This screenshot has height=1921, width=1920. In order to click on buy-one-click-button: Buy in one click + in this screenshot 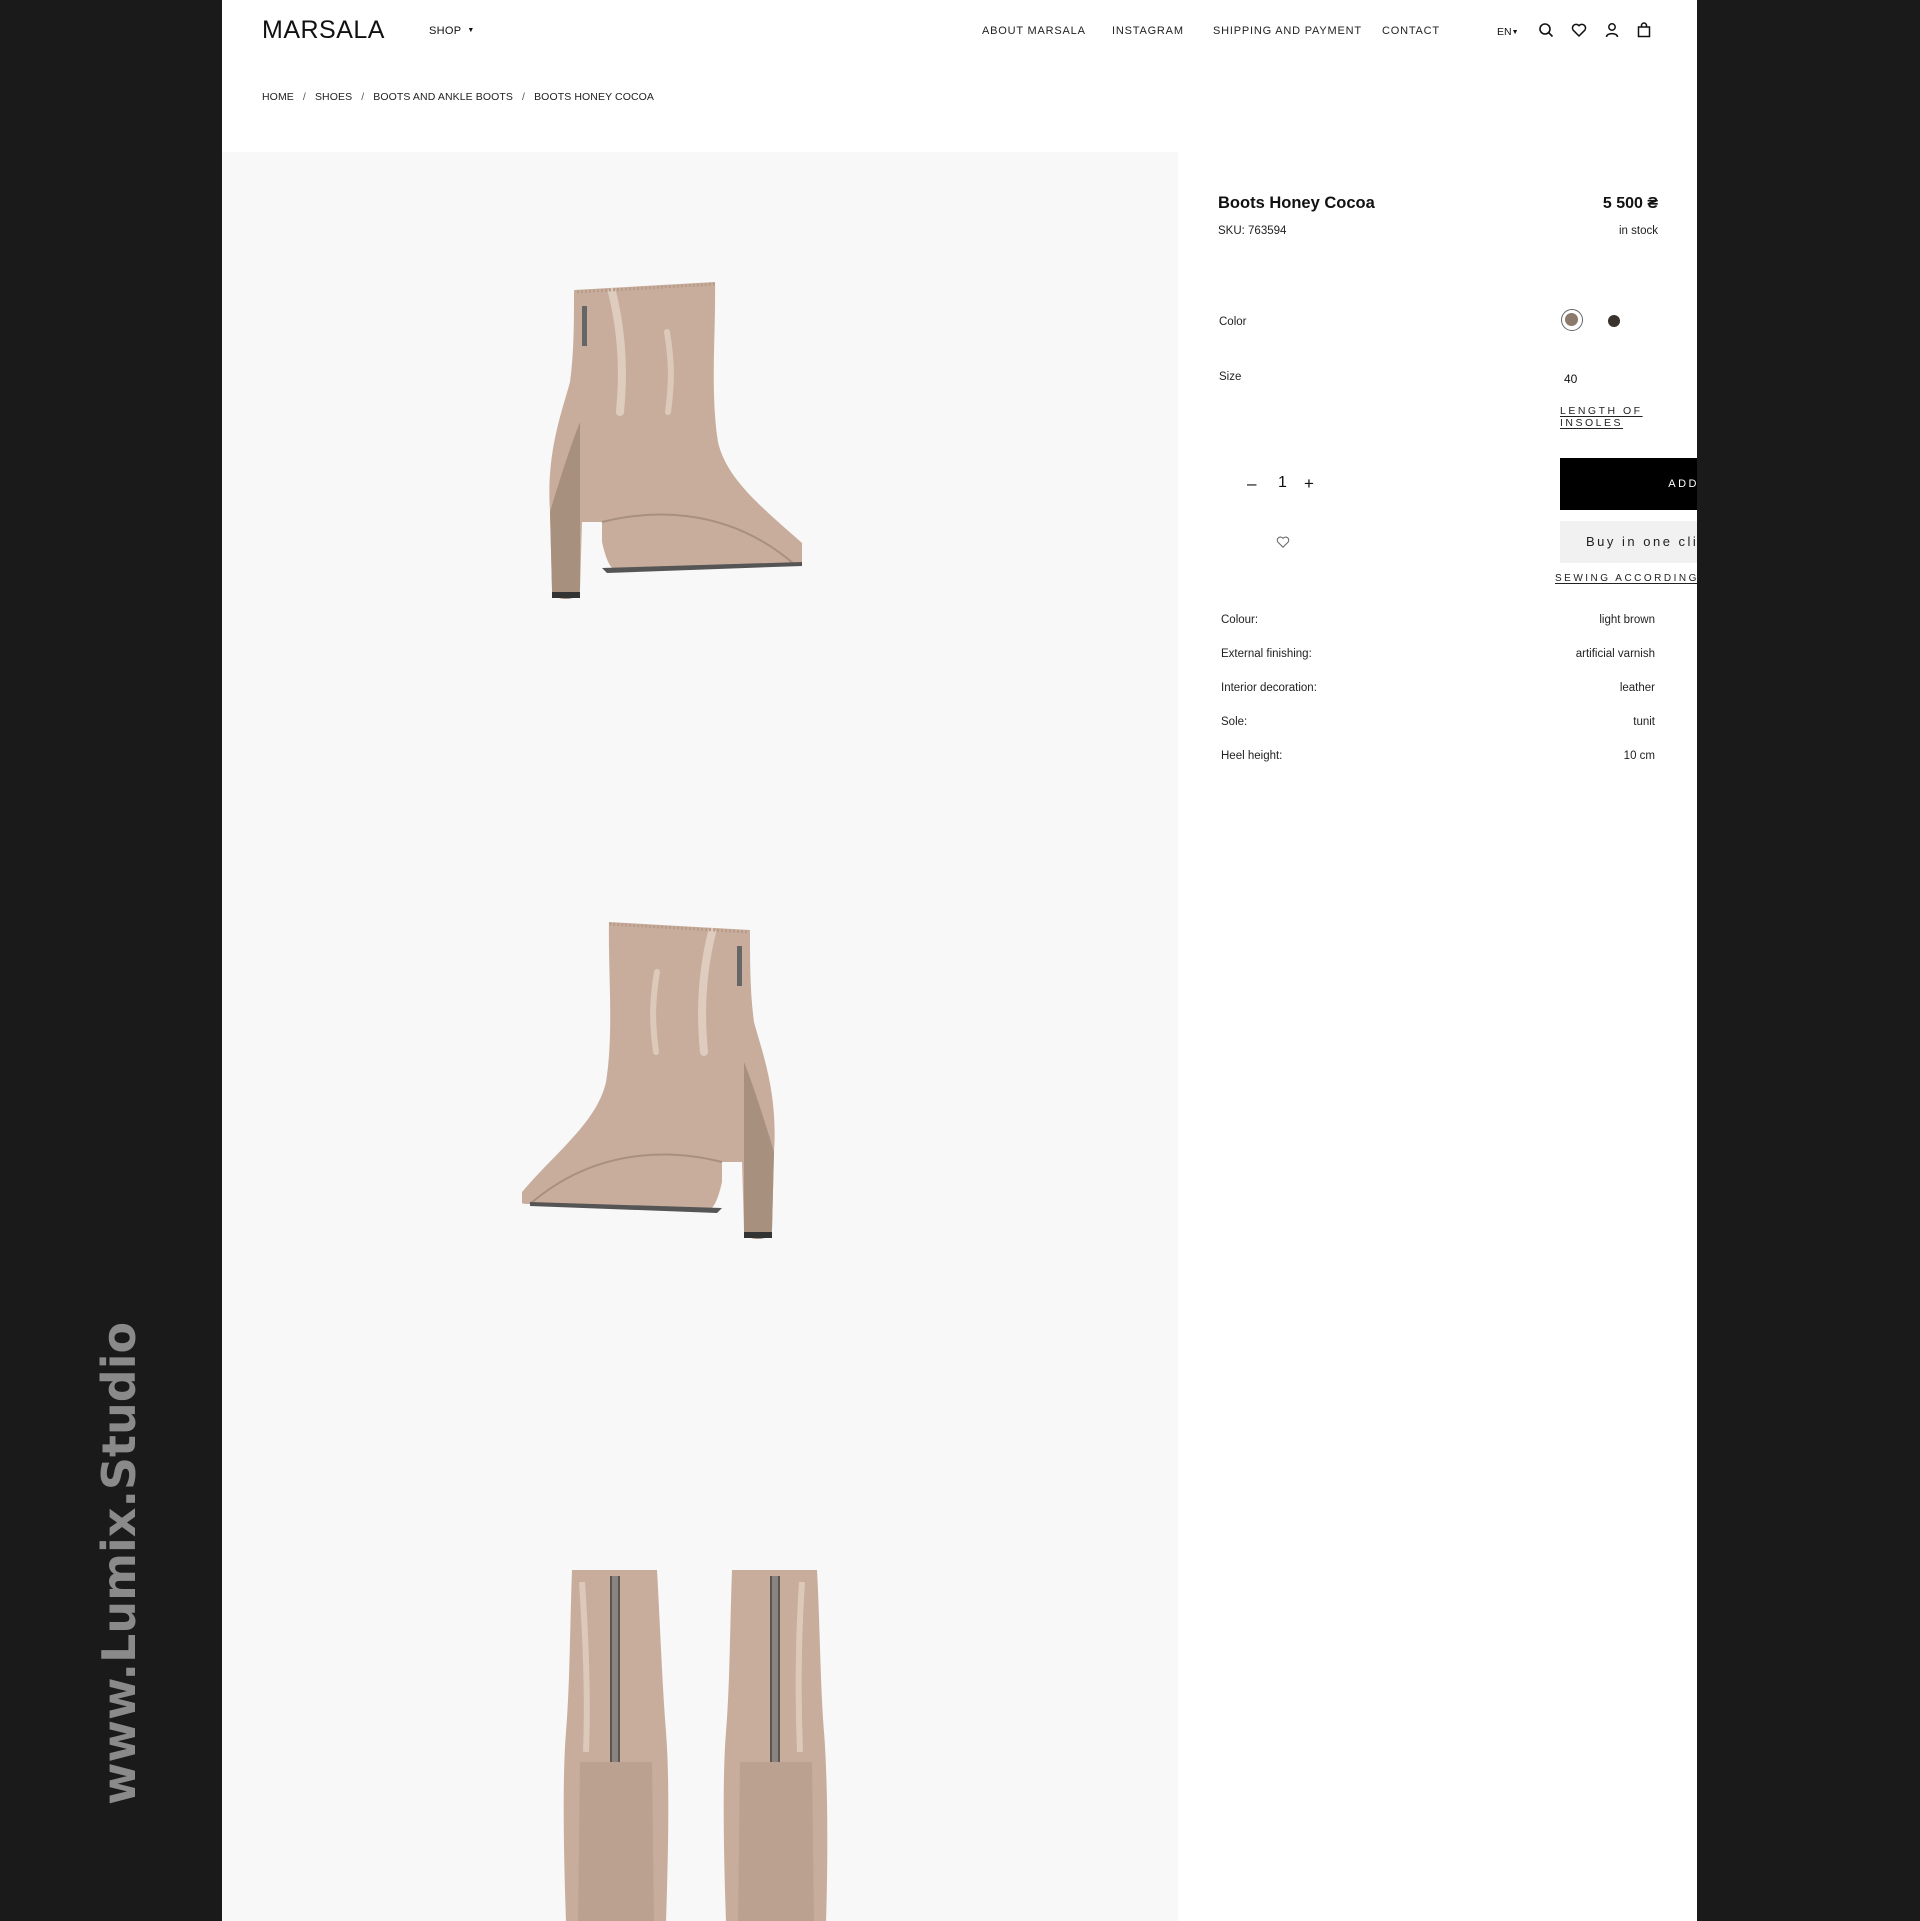, I will do `click(1628, 542)`.